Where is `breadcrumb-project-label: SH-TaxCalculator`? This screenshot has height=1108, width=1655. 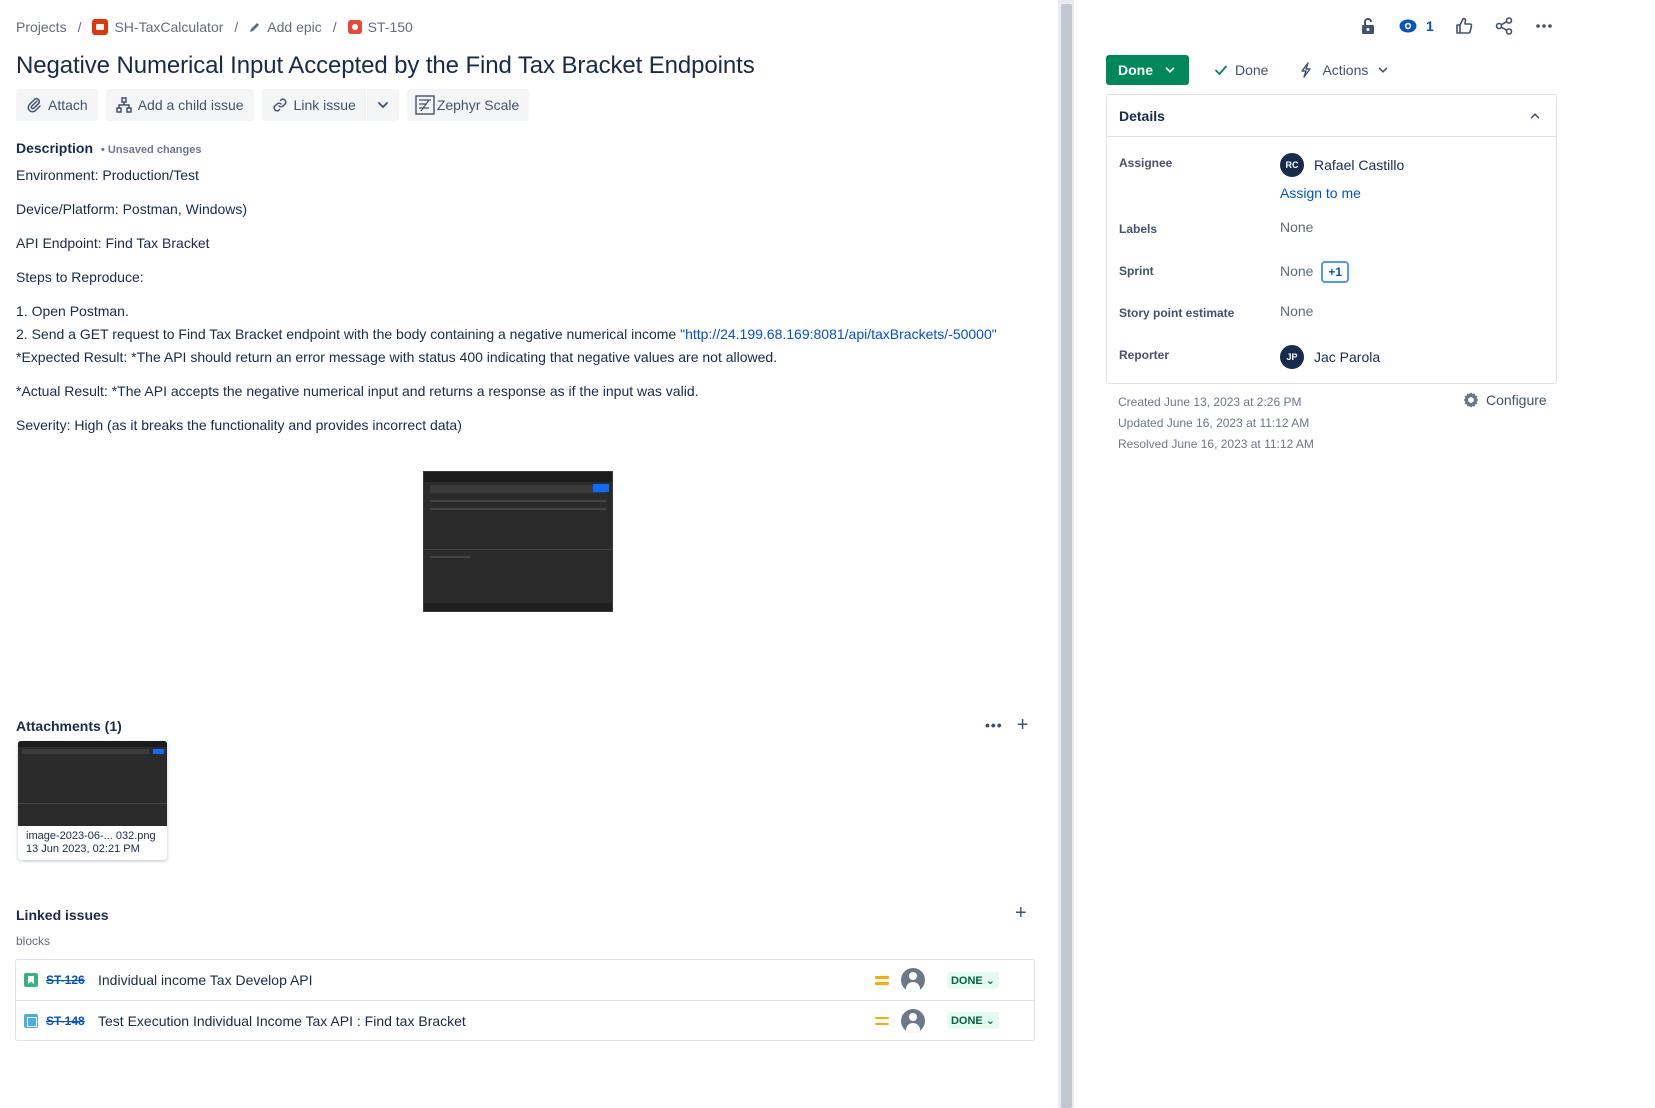
breadcrumb-project-label: SH-TaxCalculator is located at coordinates (168, 27).